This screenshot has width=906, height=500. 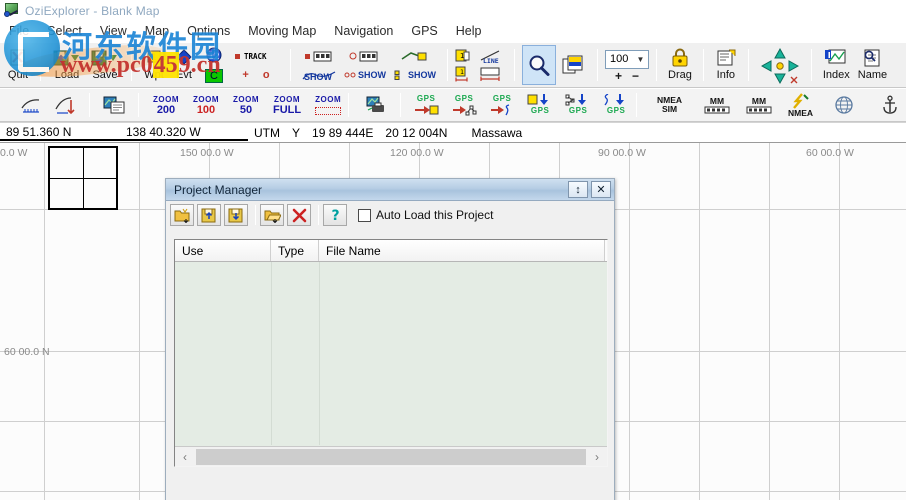 What do you see at coordinates (800, 105) in the screenshot?
I see `nmea-button: NMEA` at bounding box center [800, 105].